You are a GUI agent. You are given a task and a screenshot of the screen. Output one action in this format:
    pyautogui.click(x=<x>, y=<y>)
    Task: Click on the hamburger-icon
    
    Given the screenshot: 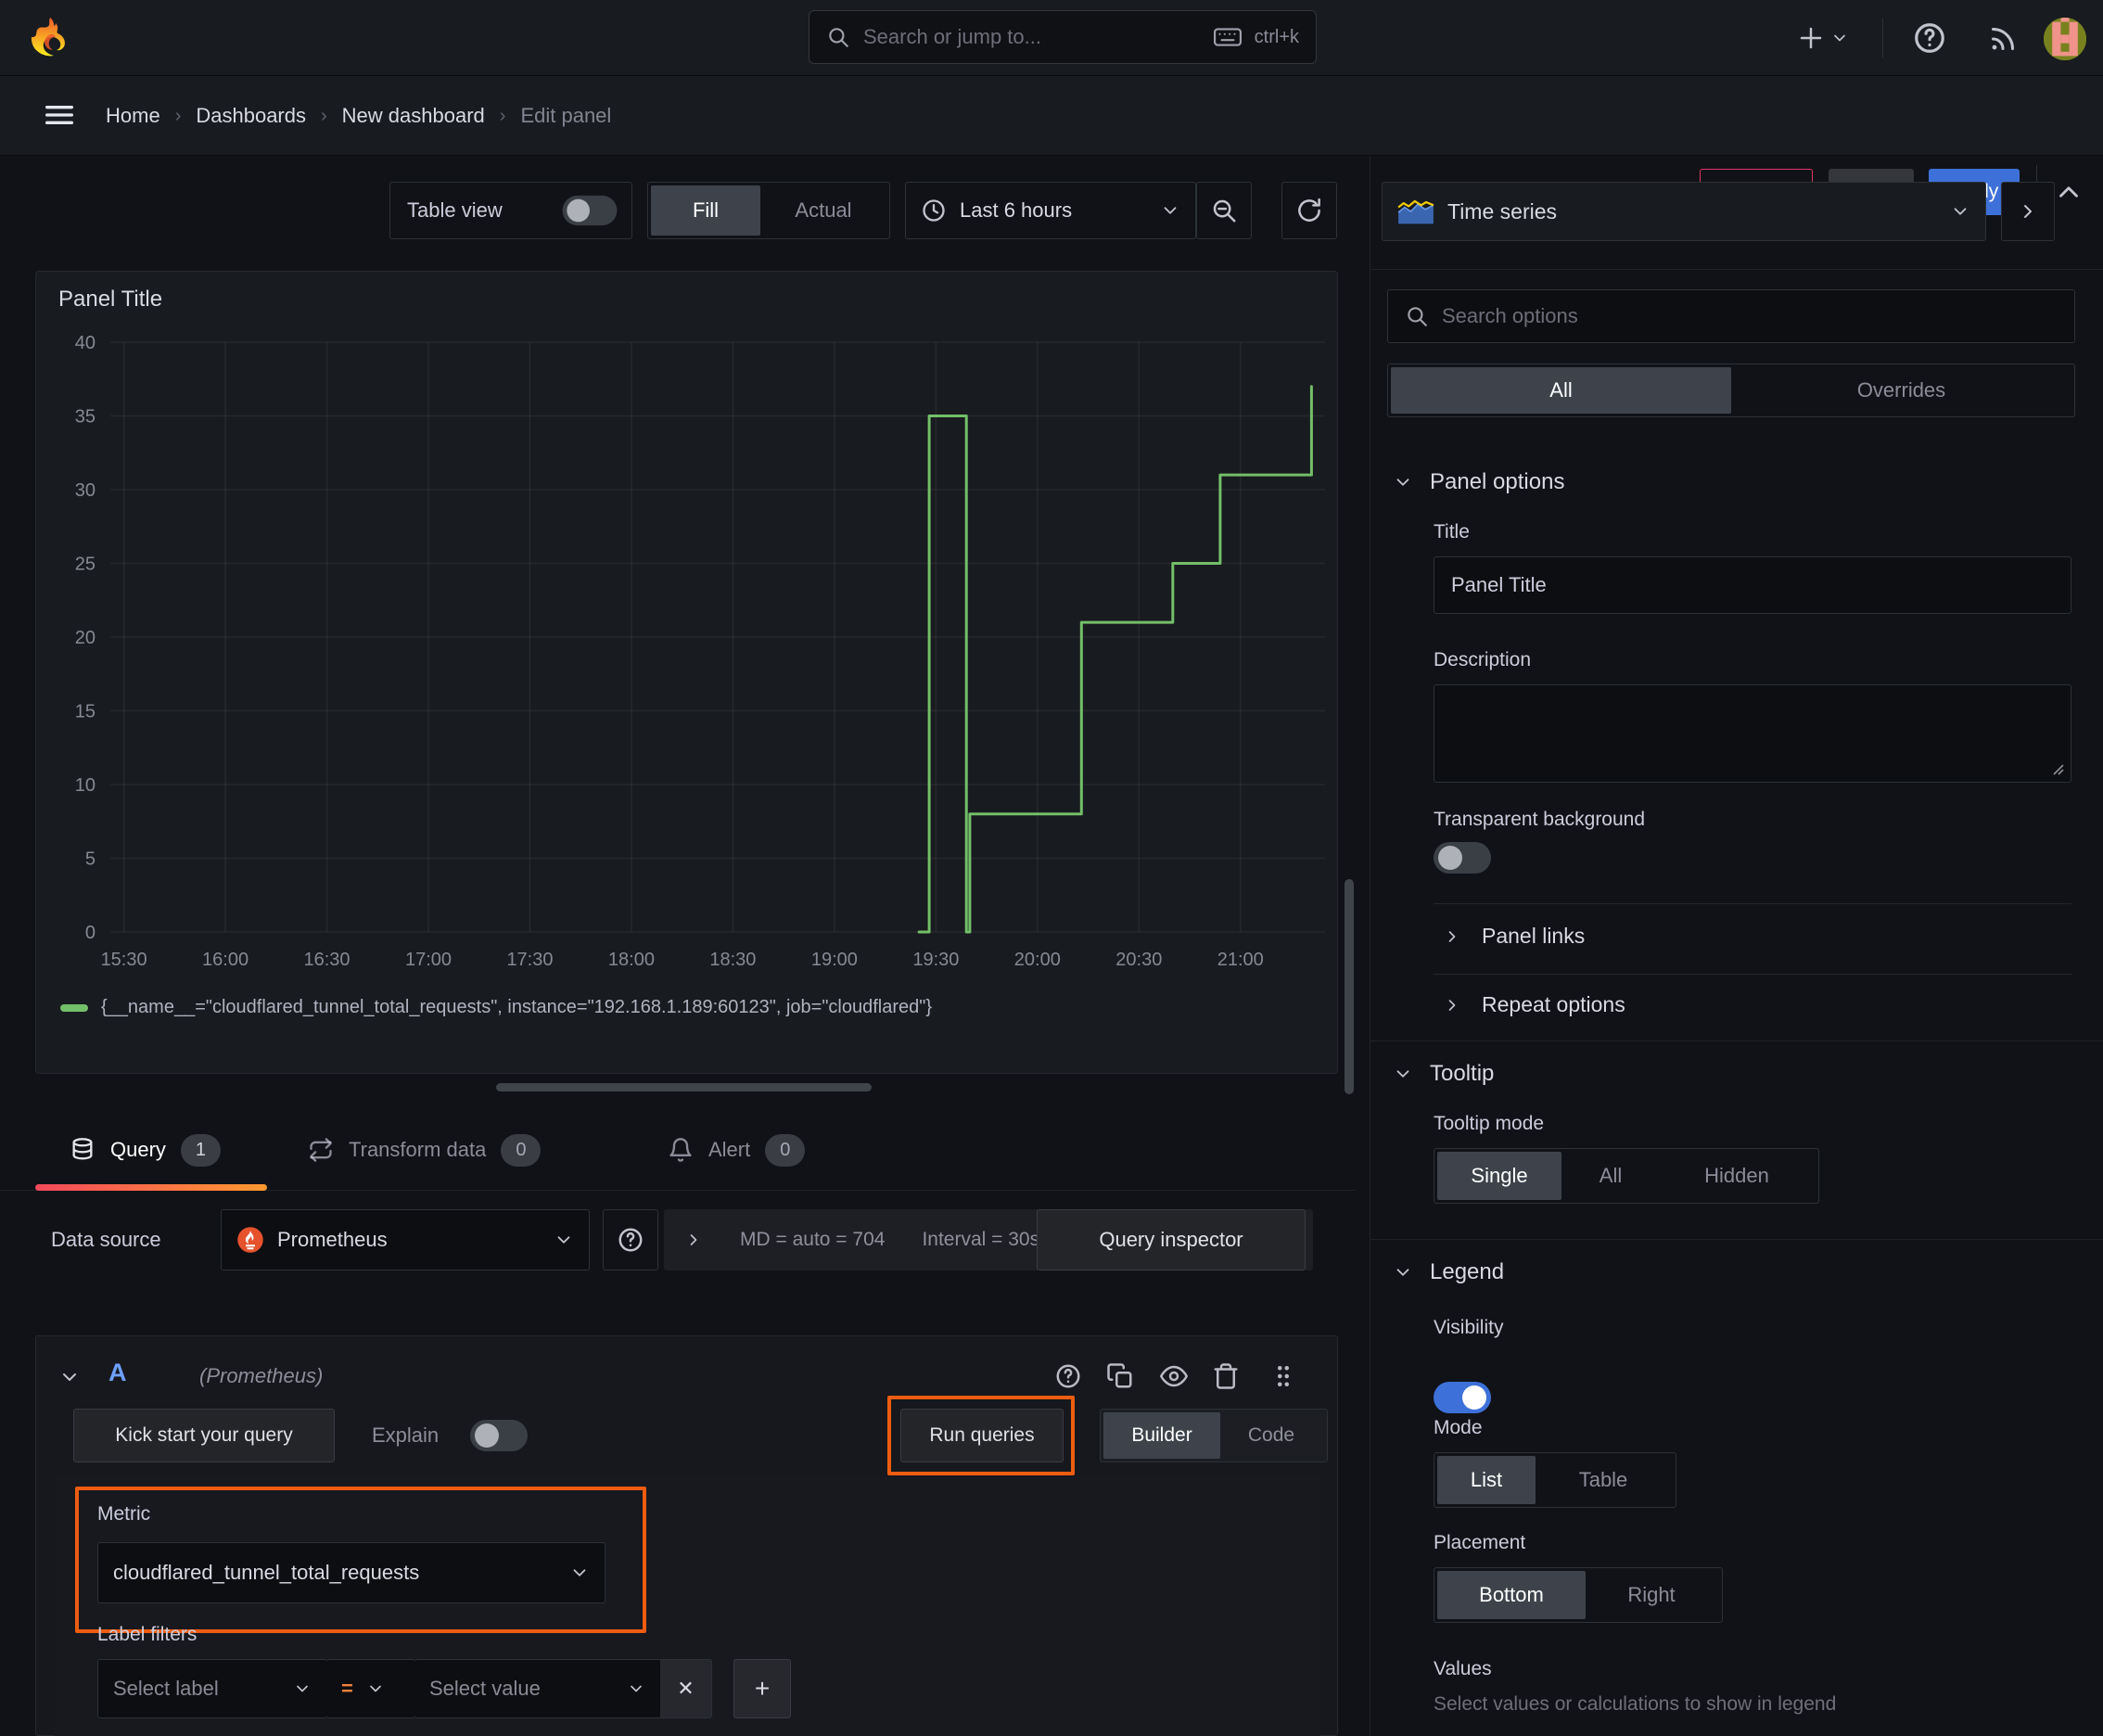 What is the action you would take?
    pyautogui.click(x=59, y=115)
    